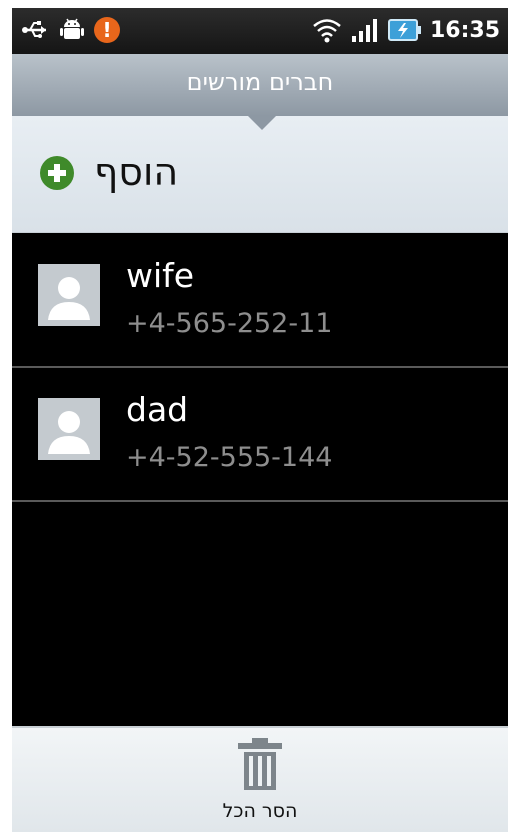 This screenshot has height=832, width=520. I want to click on contact-phone: +4-565-252-11, so click(229, 323).